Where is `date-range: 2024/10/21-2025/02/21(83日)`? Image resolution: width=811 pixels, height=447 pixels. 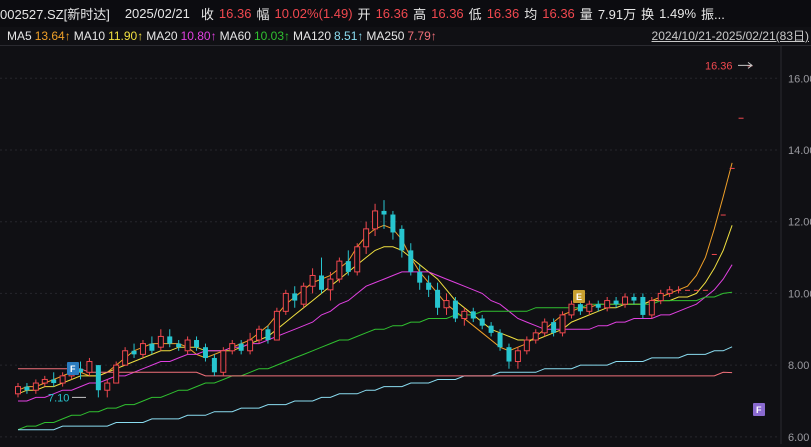
date-range: 2024/10/21-2025/02/21(83日) is located at coordinates (730, 36).